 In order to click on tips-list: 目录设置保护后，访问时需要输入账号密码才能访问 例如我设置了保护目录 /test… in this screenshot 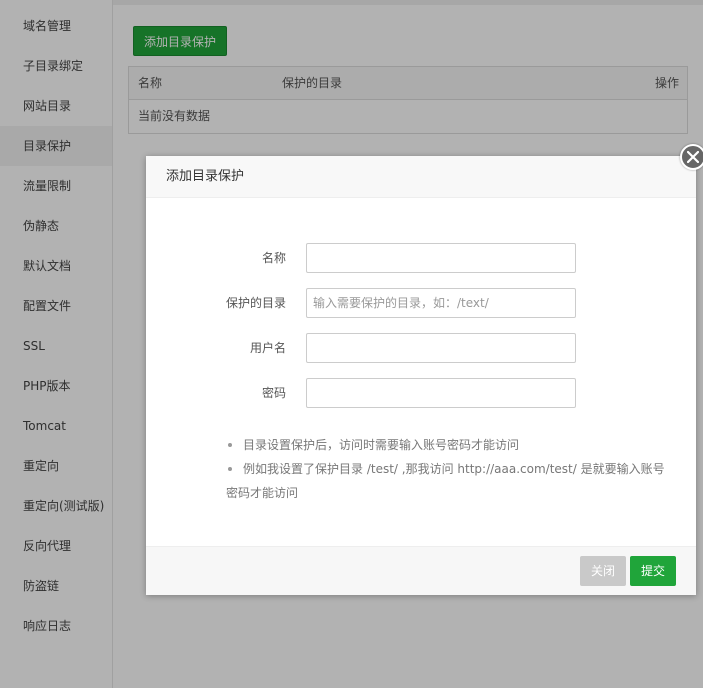, I will do `click(451, 469)`.